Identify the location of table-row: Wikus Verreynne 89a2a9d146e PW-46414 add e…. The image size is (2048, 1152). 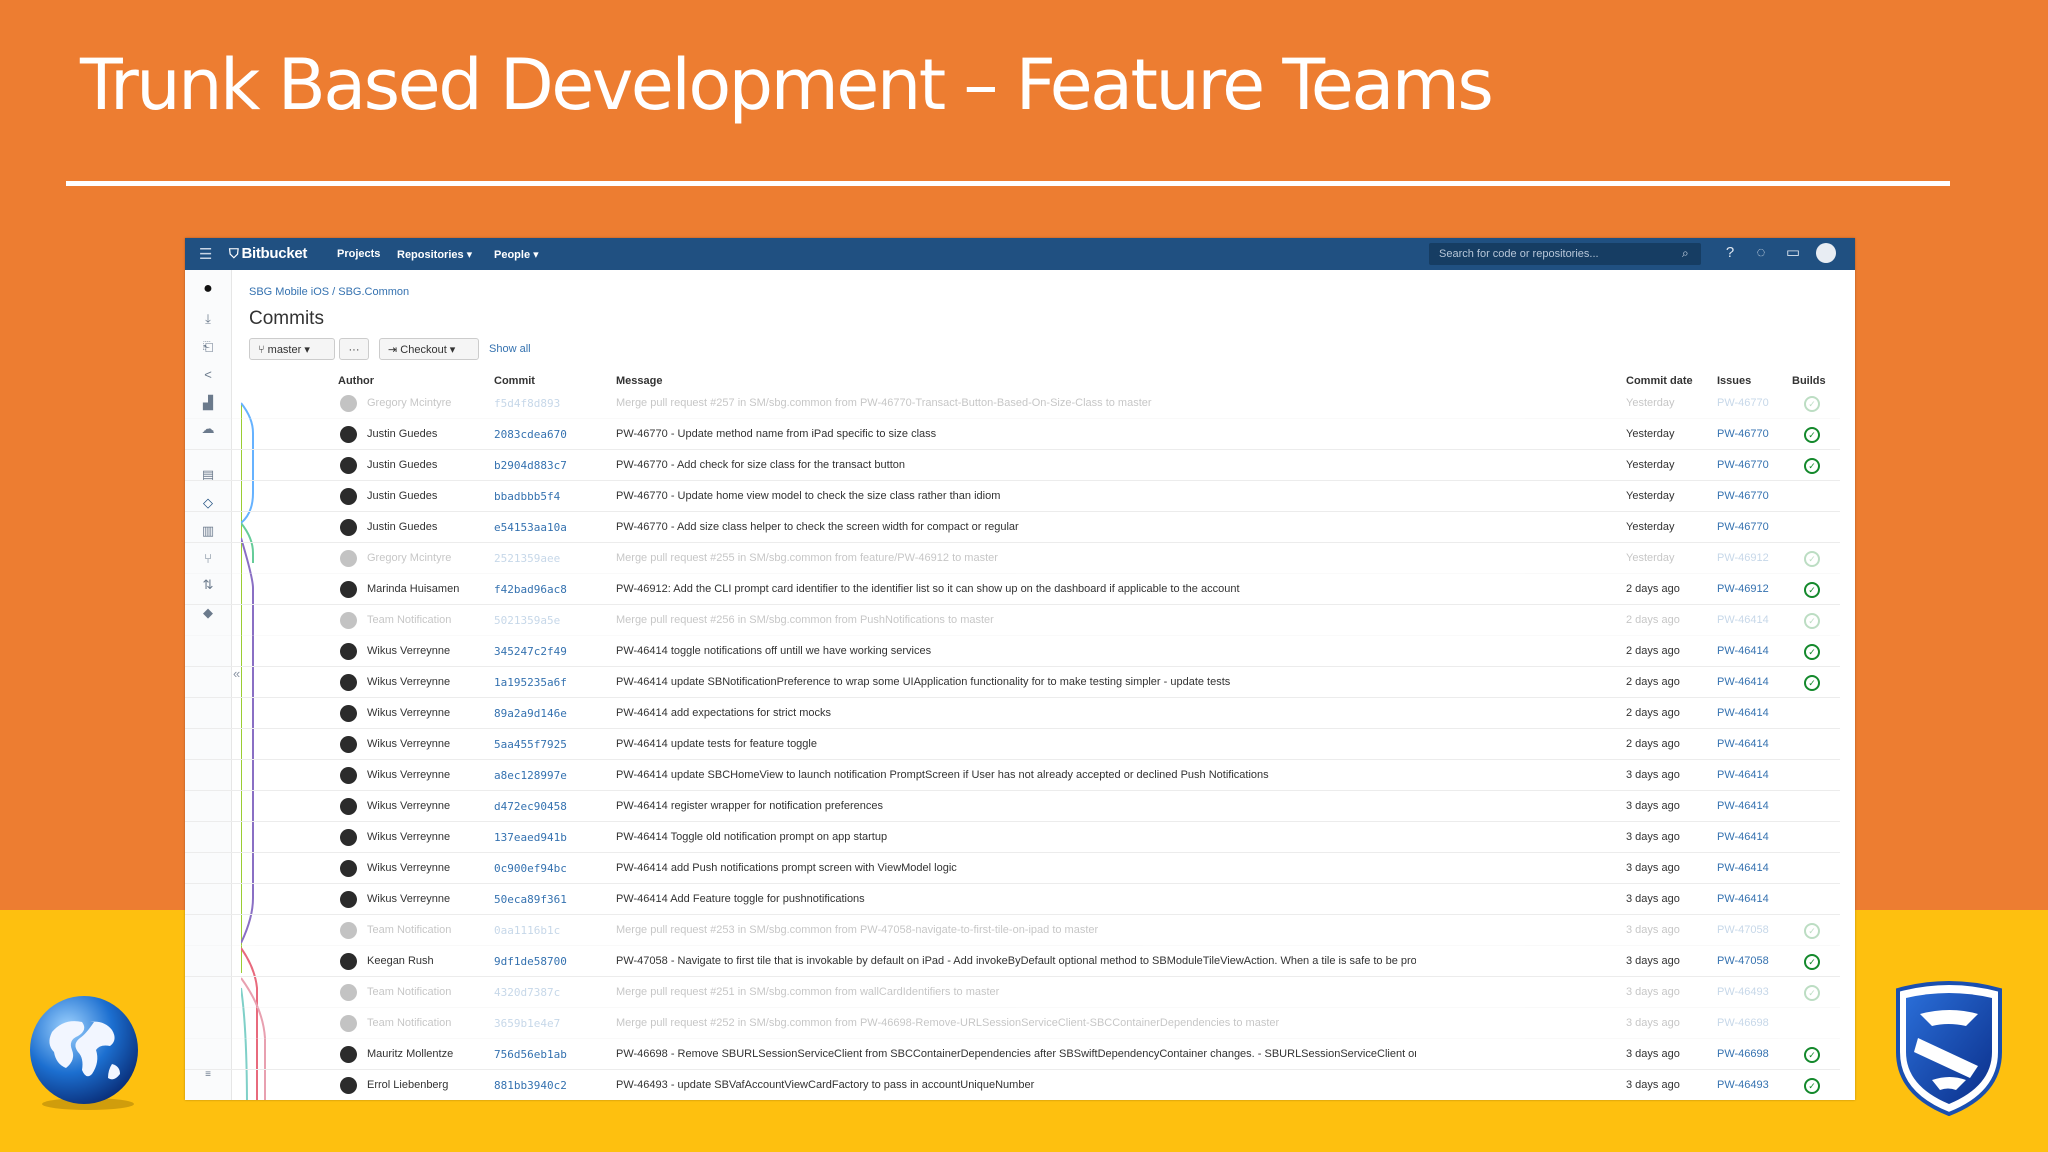
(1012, 713).